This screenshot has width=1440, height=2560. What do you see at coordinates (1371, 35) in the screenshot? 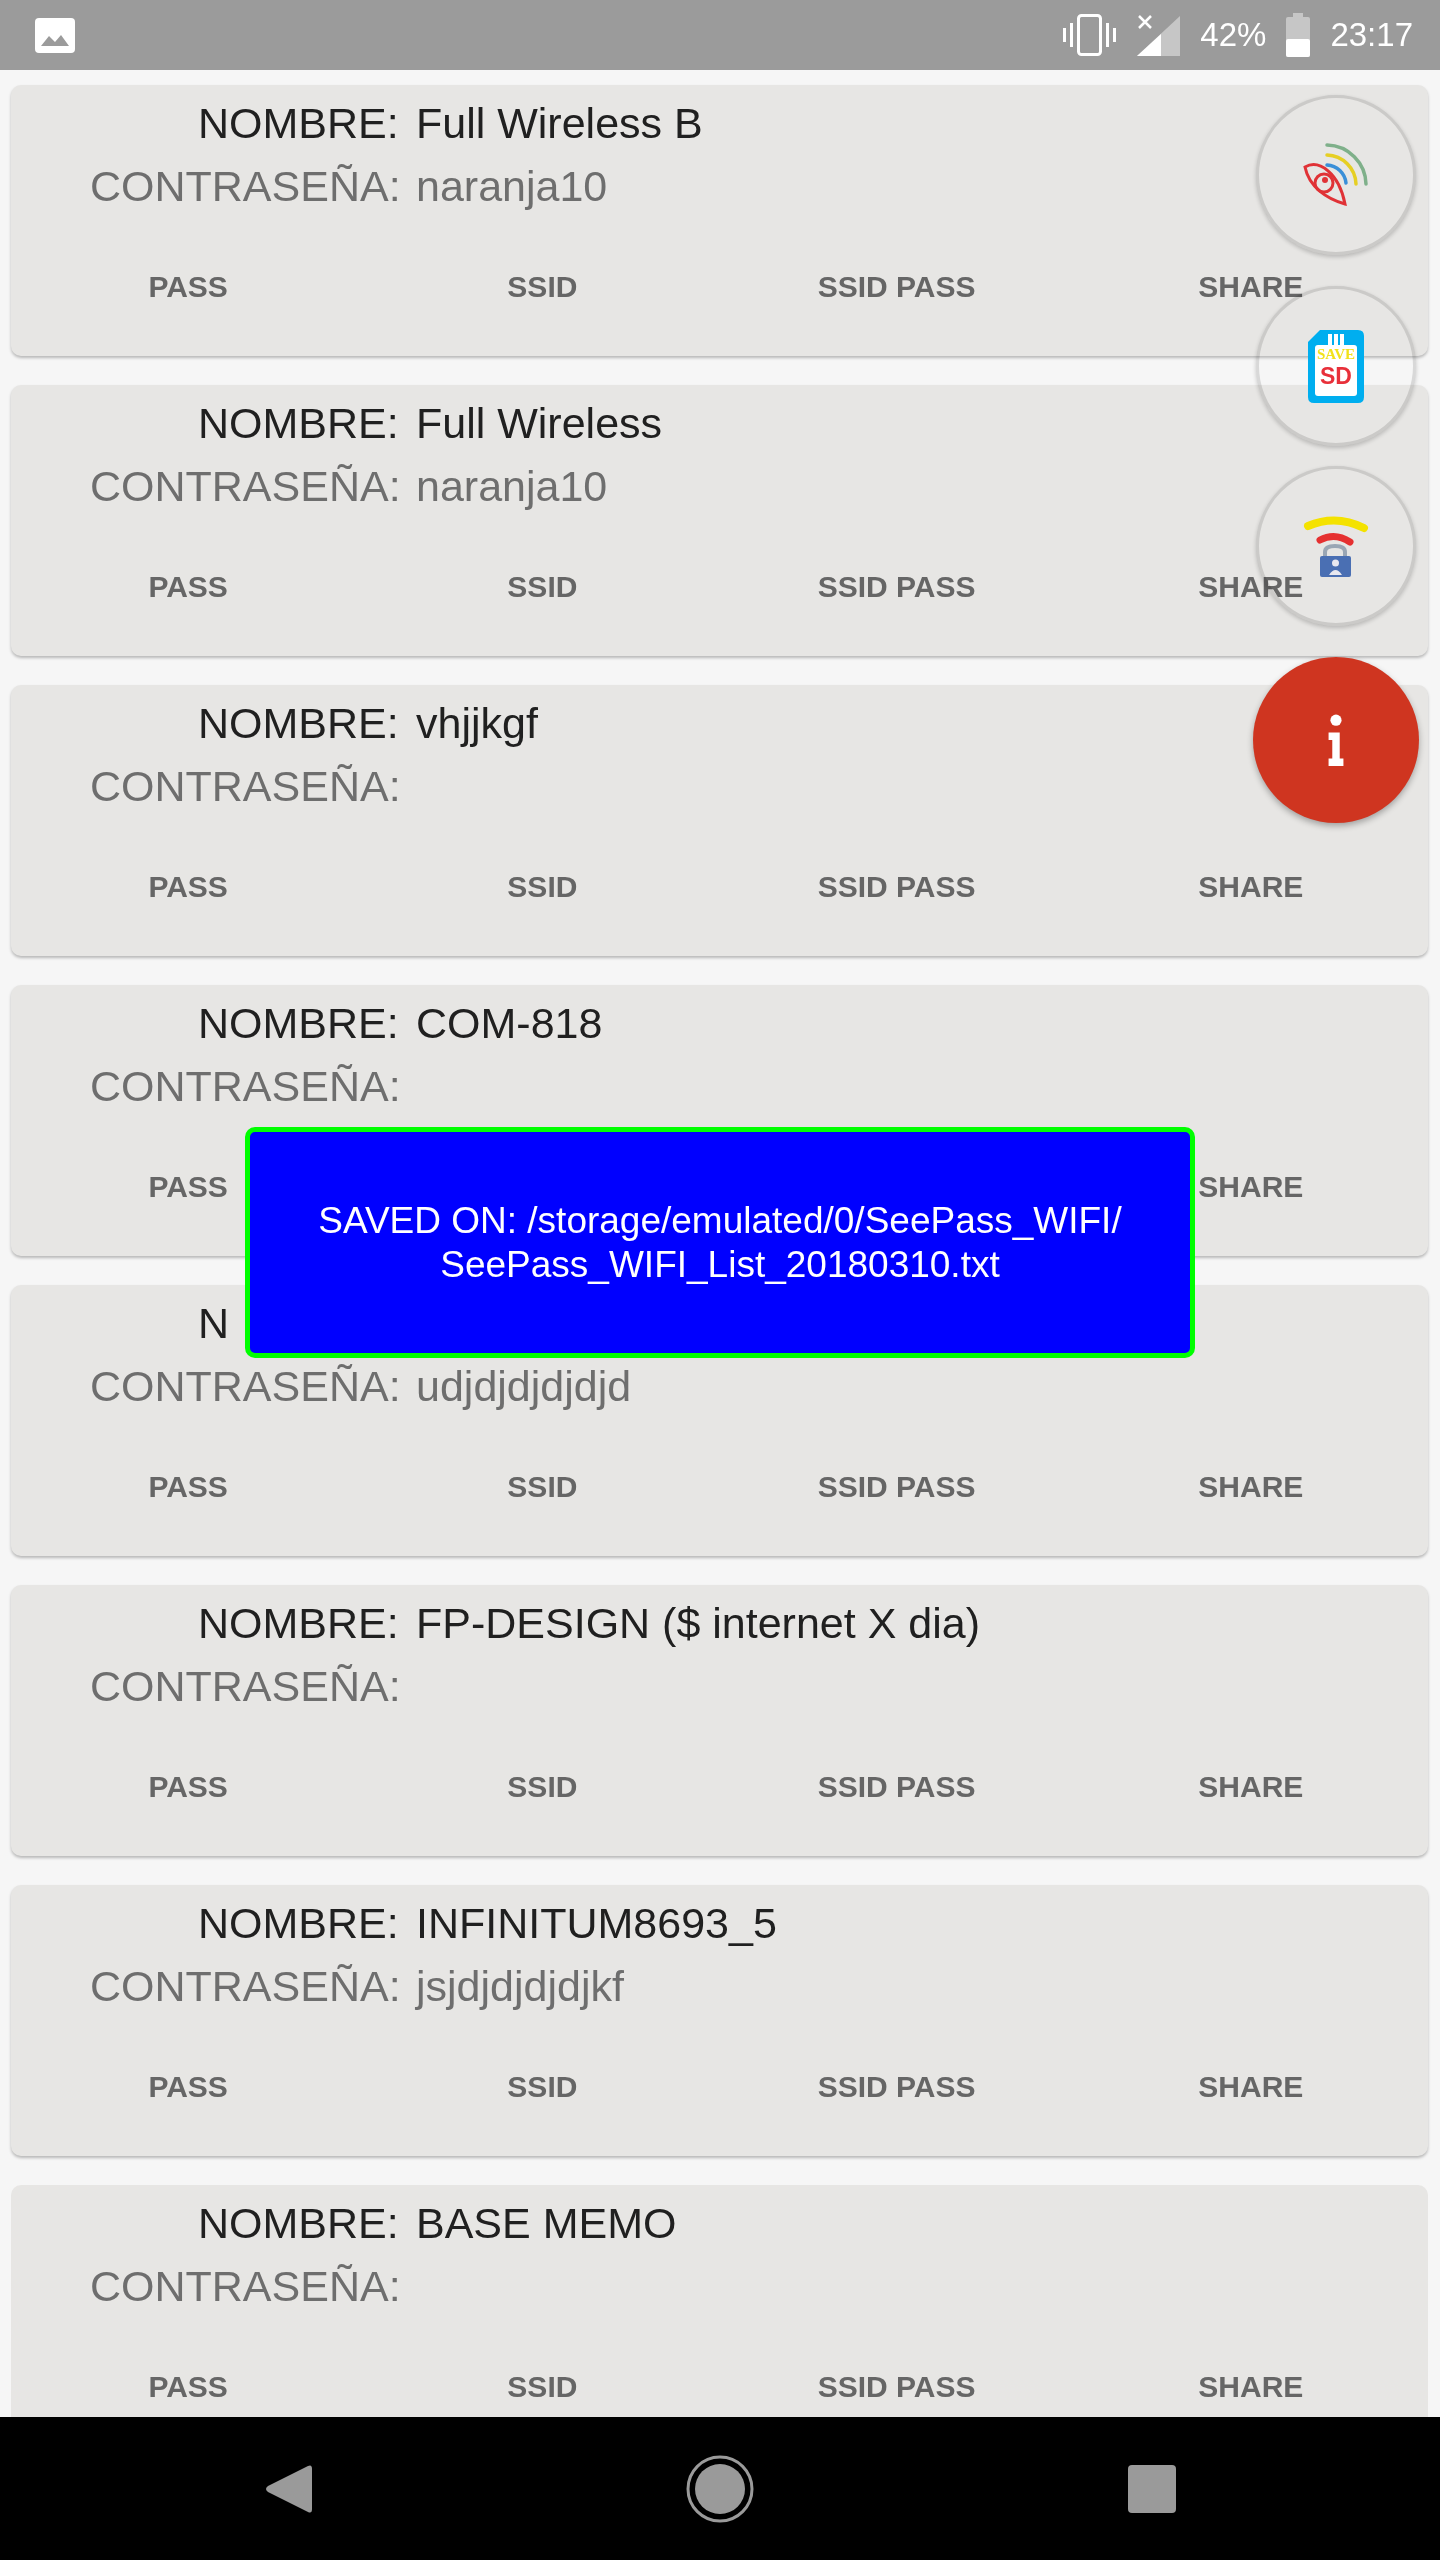
I see `clock-time: 23:17` at bounding box center [1371, 35].